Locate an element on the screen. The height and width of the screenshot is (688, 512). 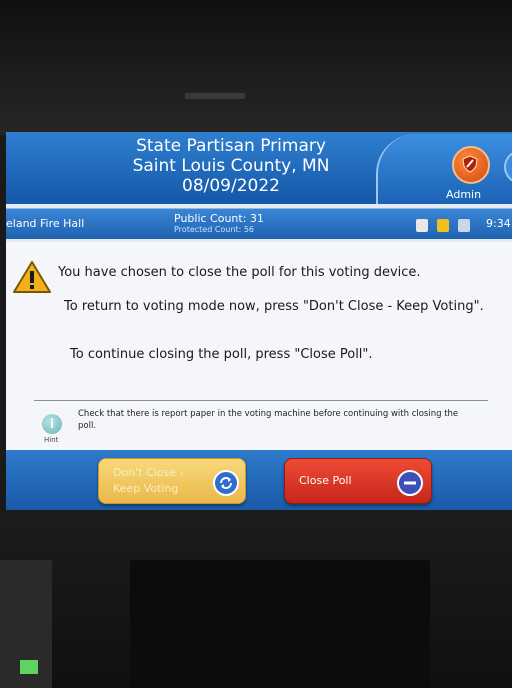
status-icons is located at coordinates (445, 226).